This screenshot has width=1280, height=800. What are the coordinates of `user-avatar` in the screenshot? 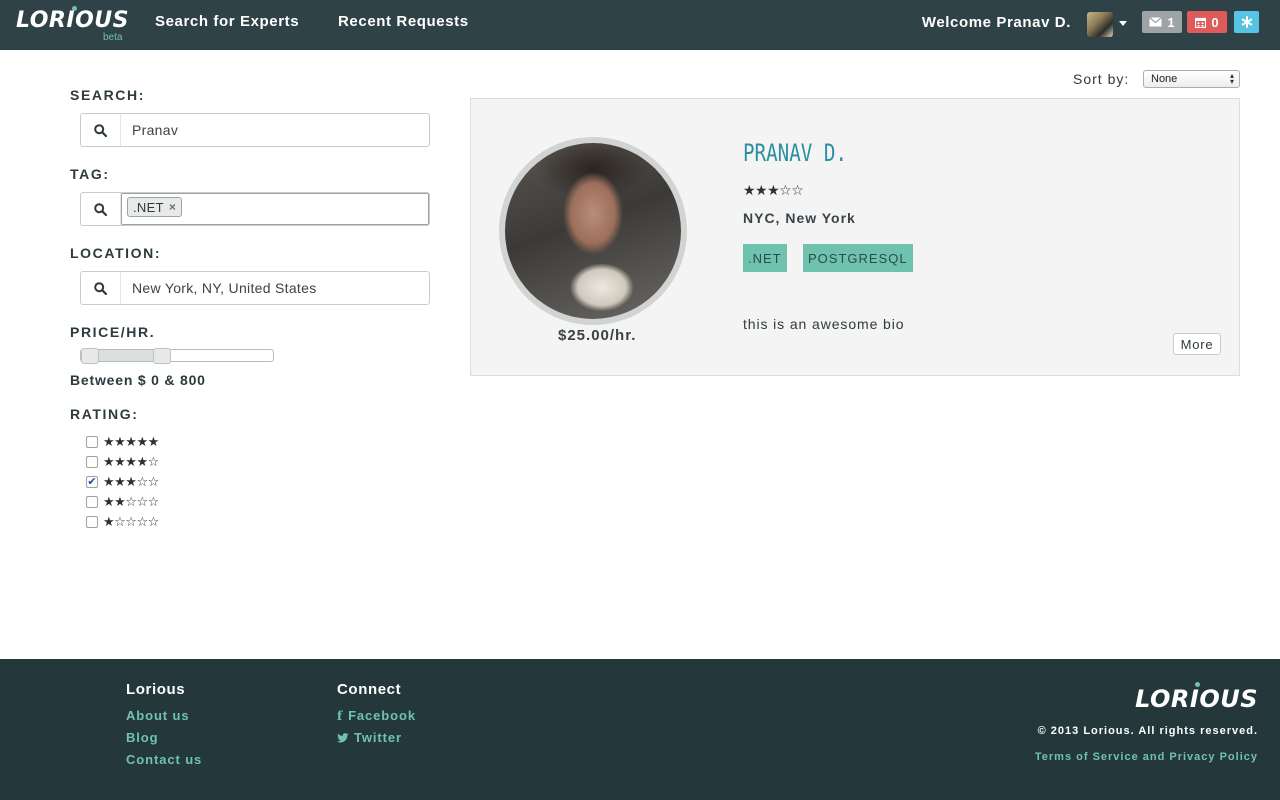 It's located at (1100, 24).